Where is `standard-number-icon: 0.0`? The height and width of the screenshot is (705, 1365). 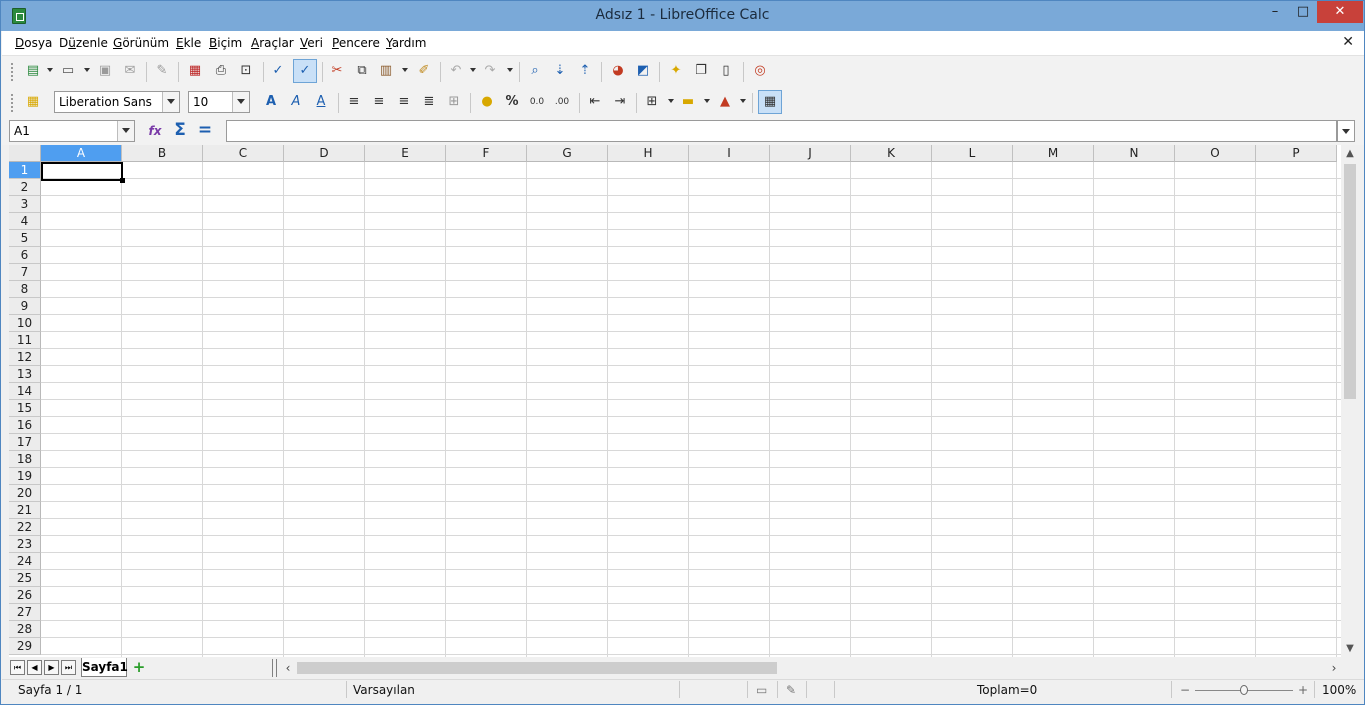
standard-number-icon: 0.0 is located at coordinates (537, 102).